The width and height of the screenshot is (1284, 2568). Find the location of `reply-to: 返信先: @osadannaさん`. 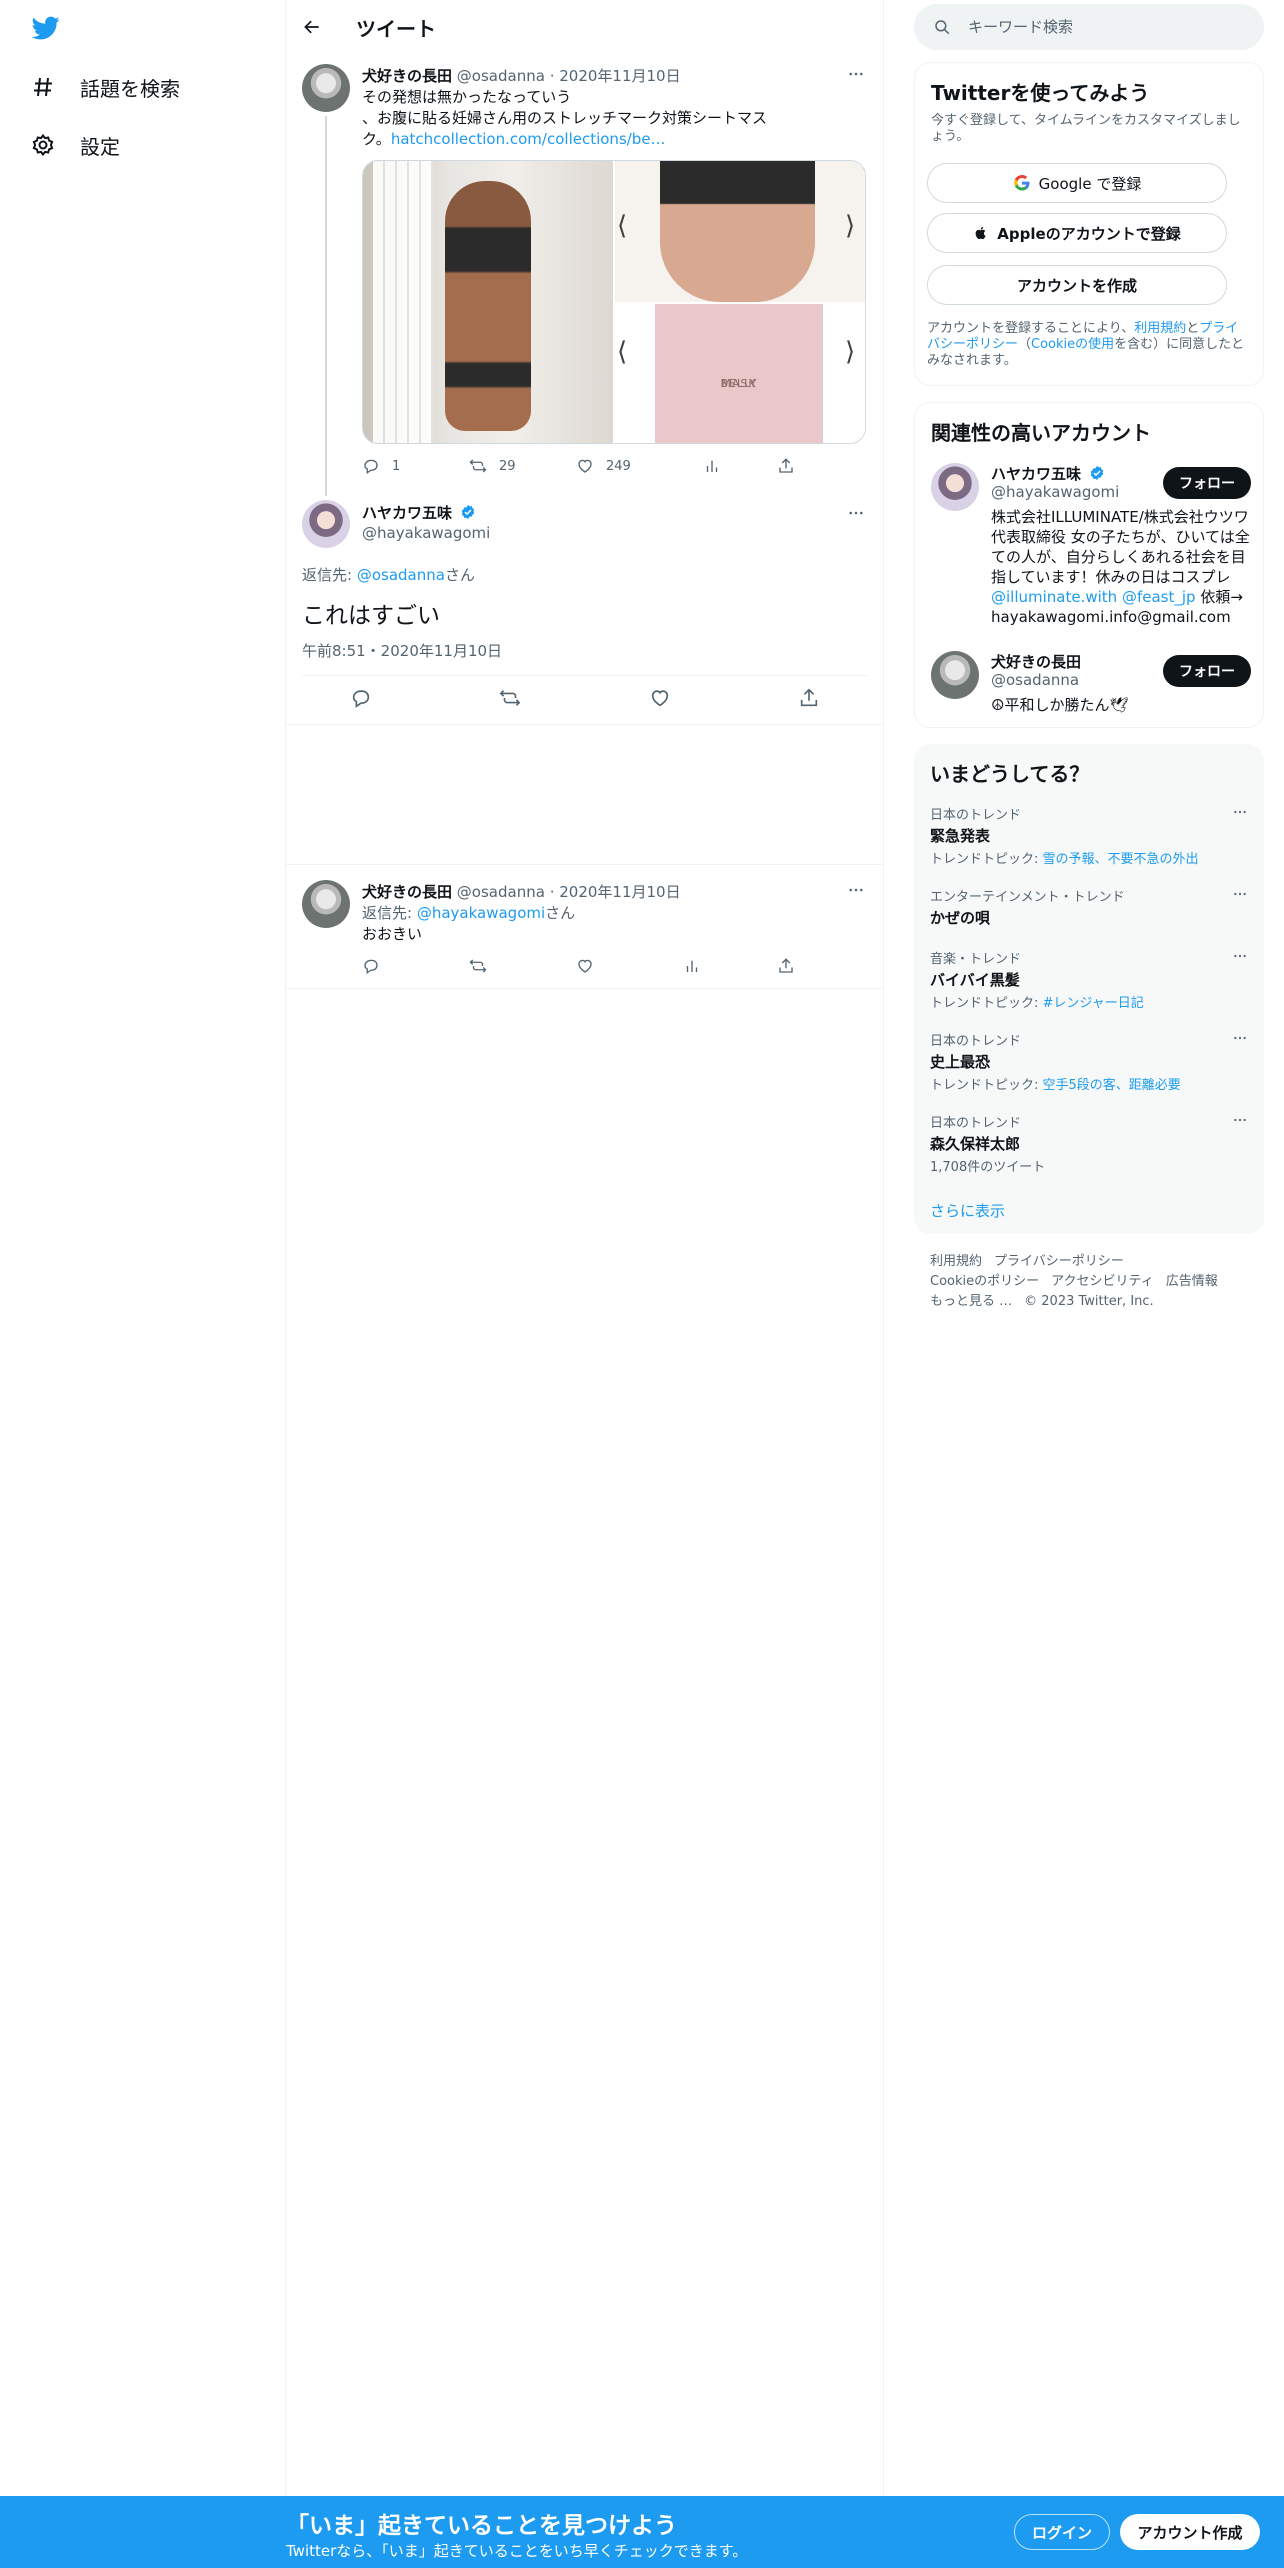

reply-to: 返信先: @osadannaさん is located at coordinates (388, 574).